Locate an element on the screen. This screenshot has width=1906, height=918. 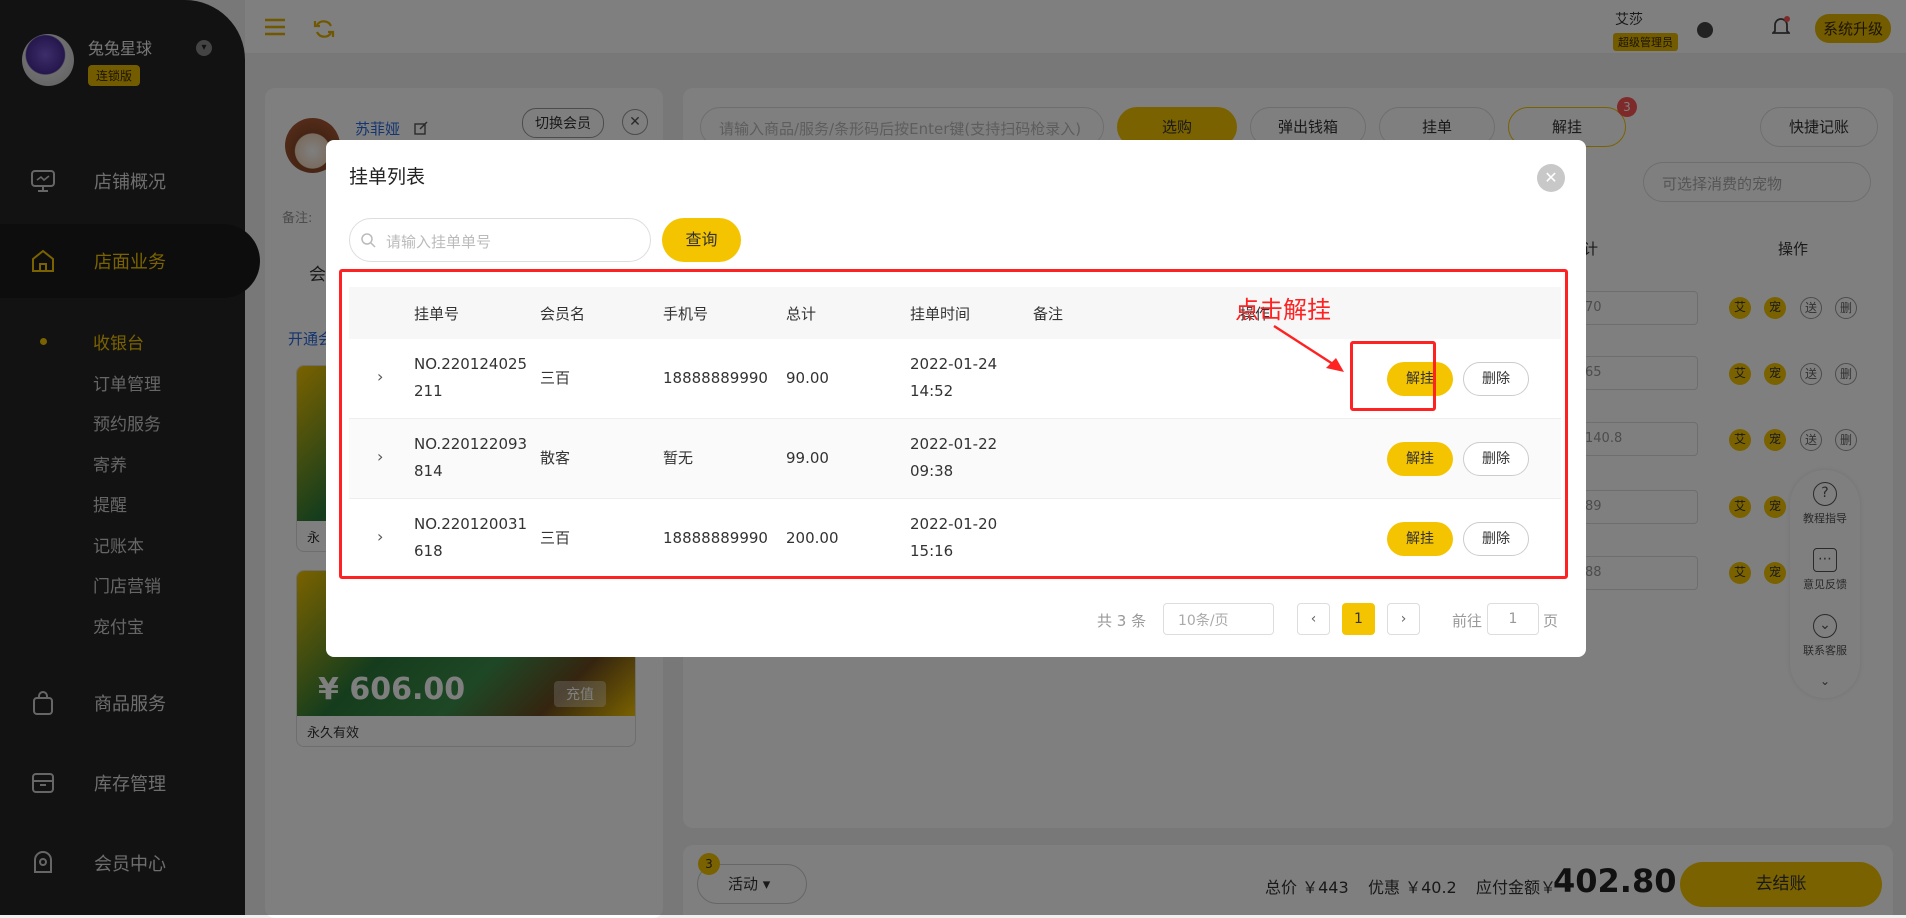
search-icon is located at coordinates (368, 242).